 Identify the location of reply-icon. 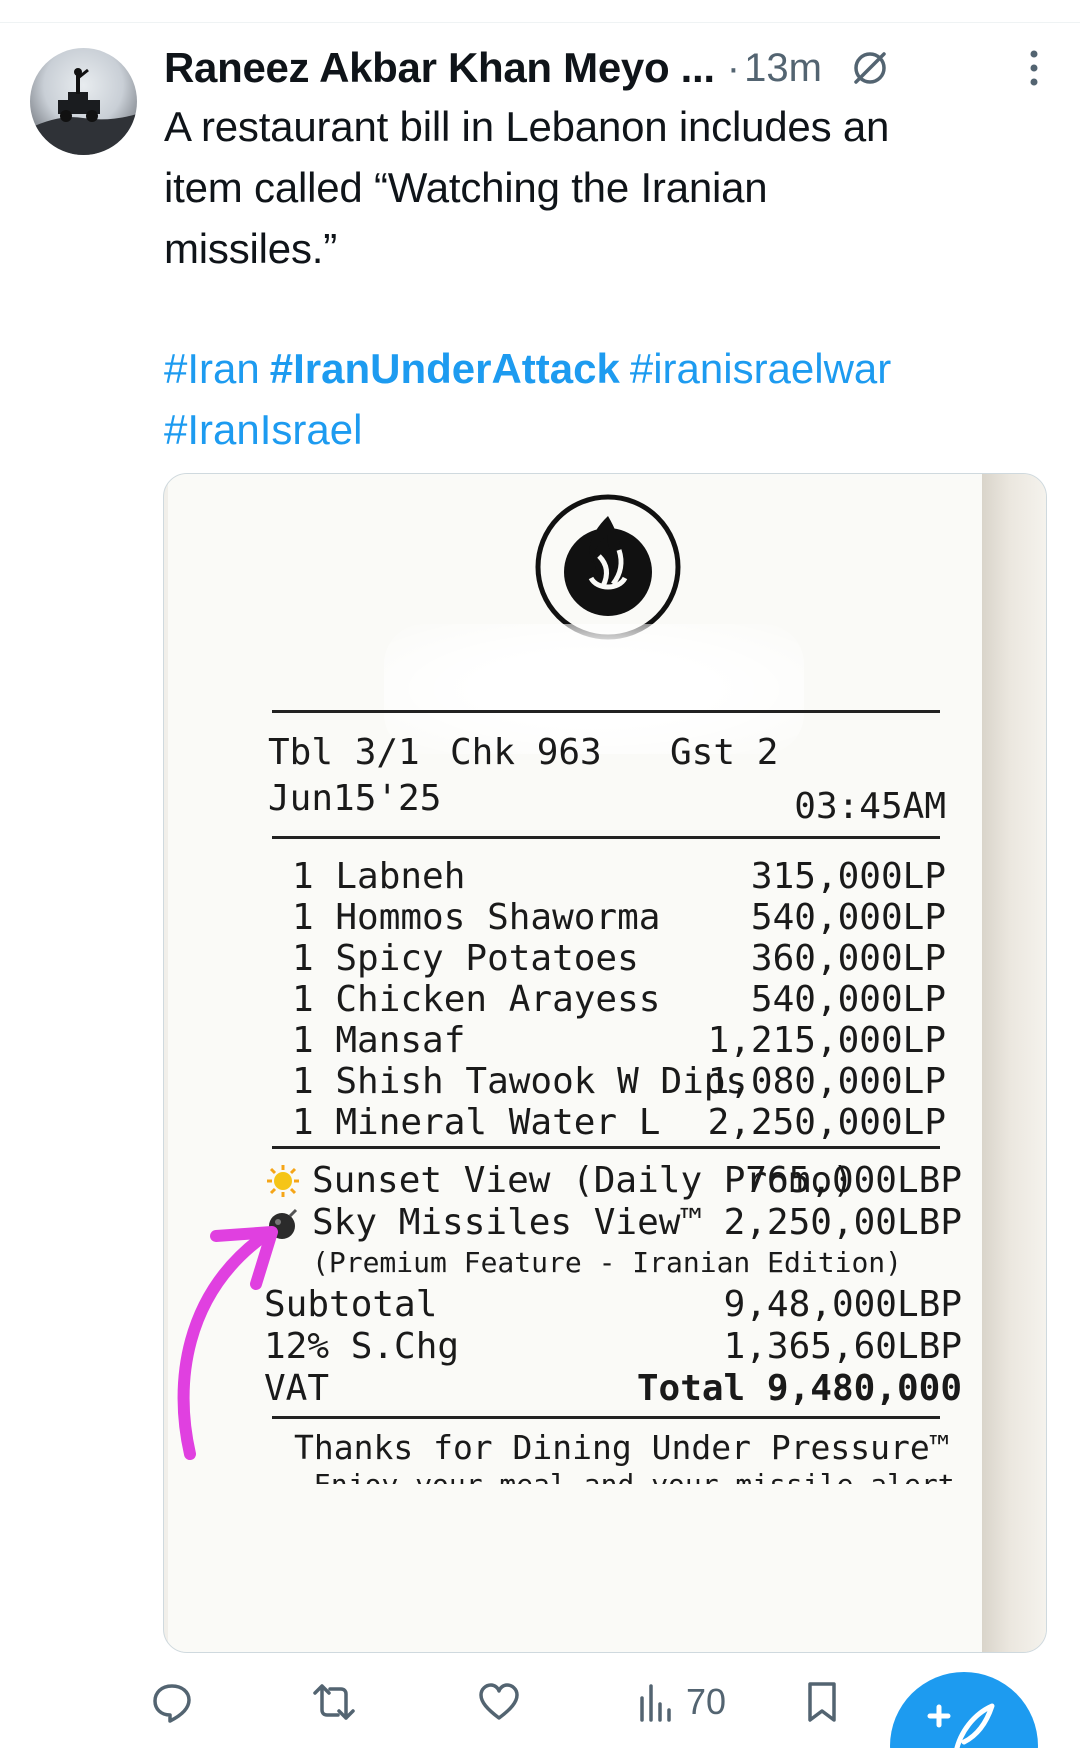
(172, 1703).